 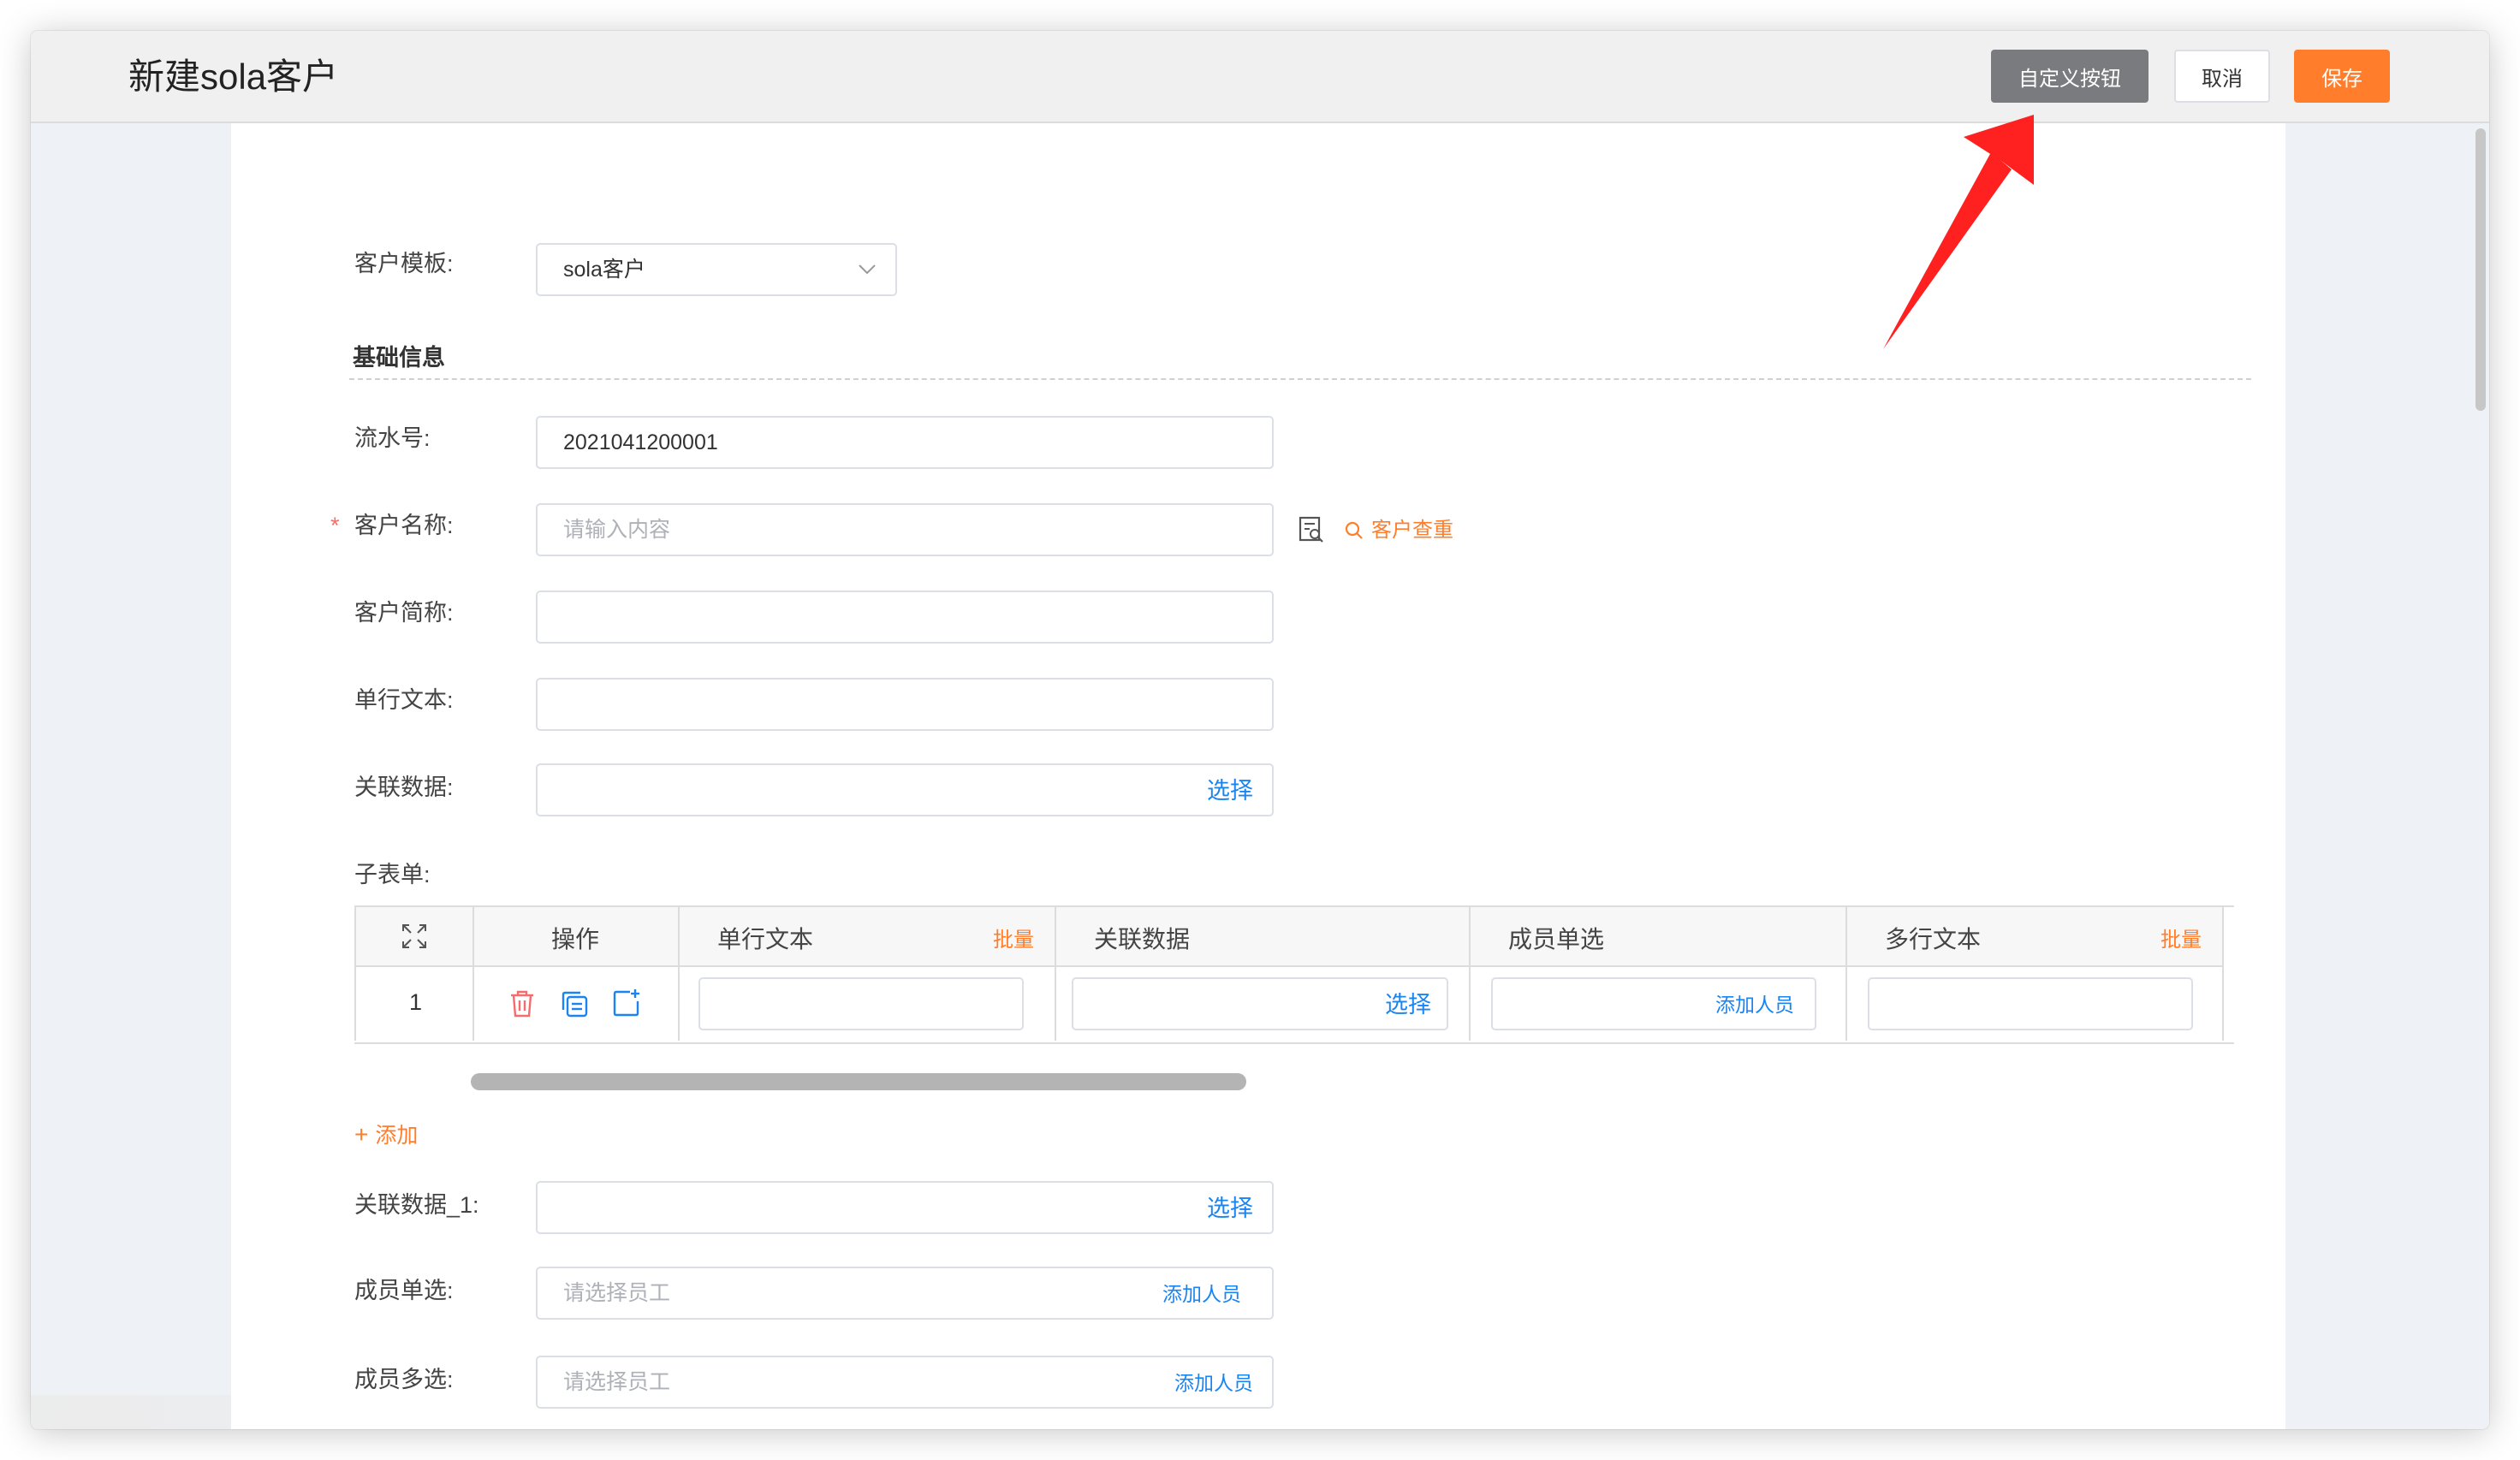 What do you see at coordinates (2342, 76) in the screenshot?
I see `save-button: 保存` at bounding box center [2342, 76].